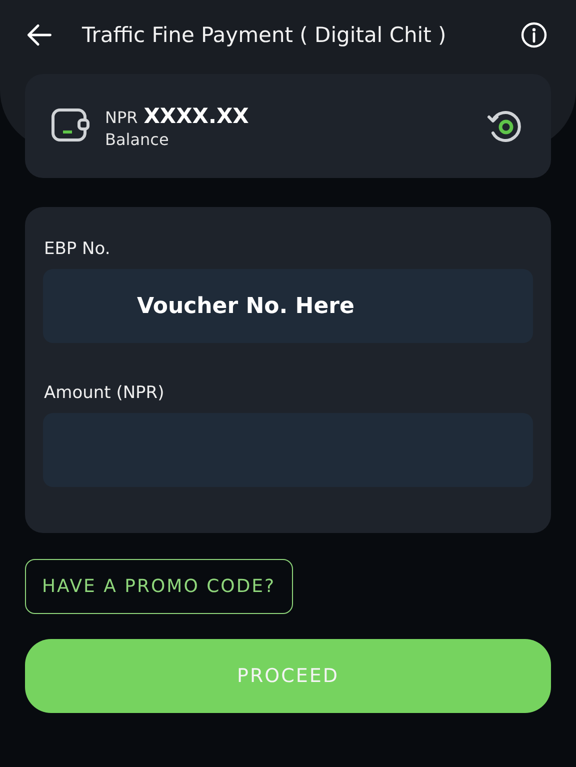 Image resolution: width=576 pixels, height=767 pixels. I want to click on balance-label: Balance, so click(137, 139).